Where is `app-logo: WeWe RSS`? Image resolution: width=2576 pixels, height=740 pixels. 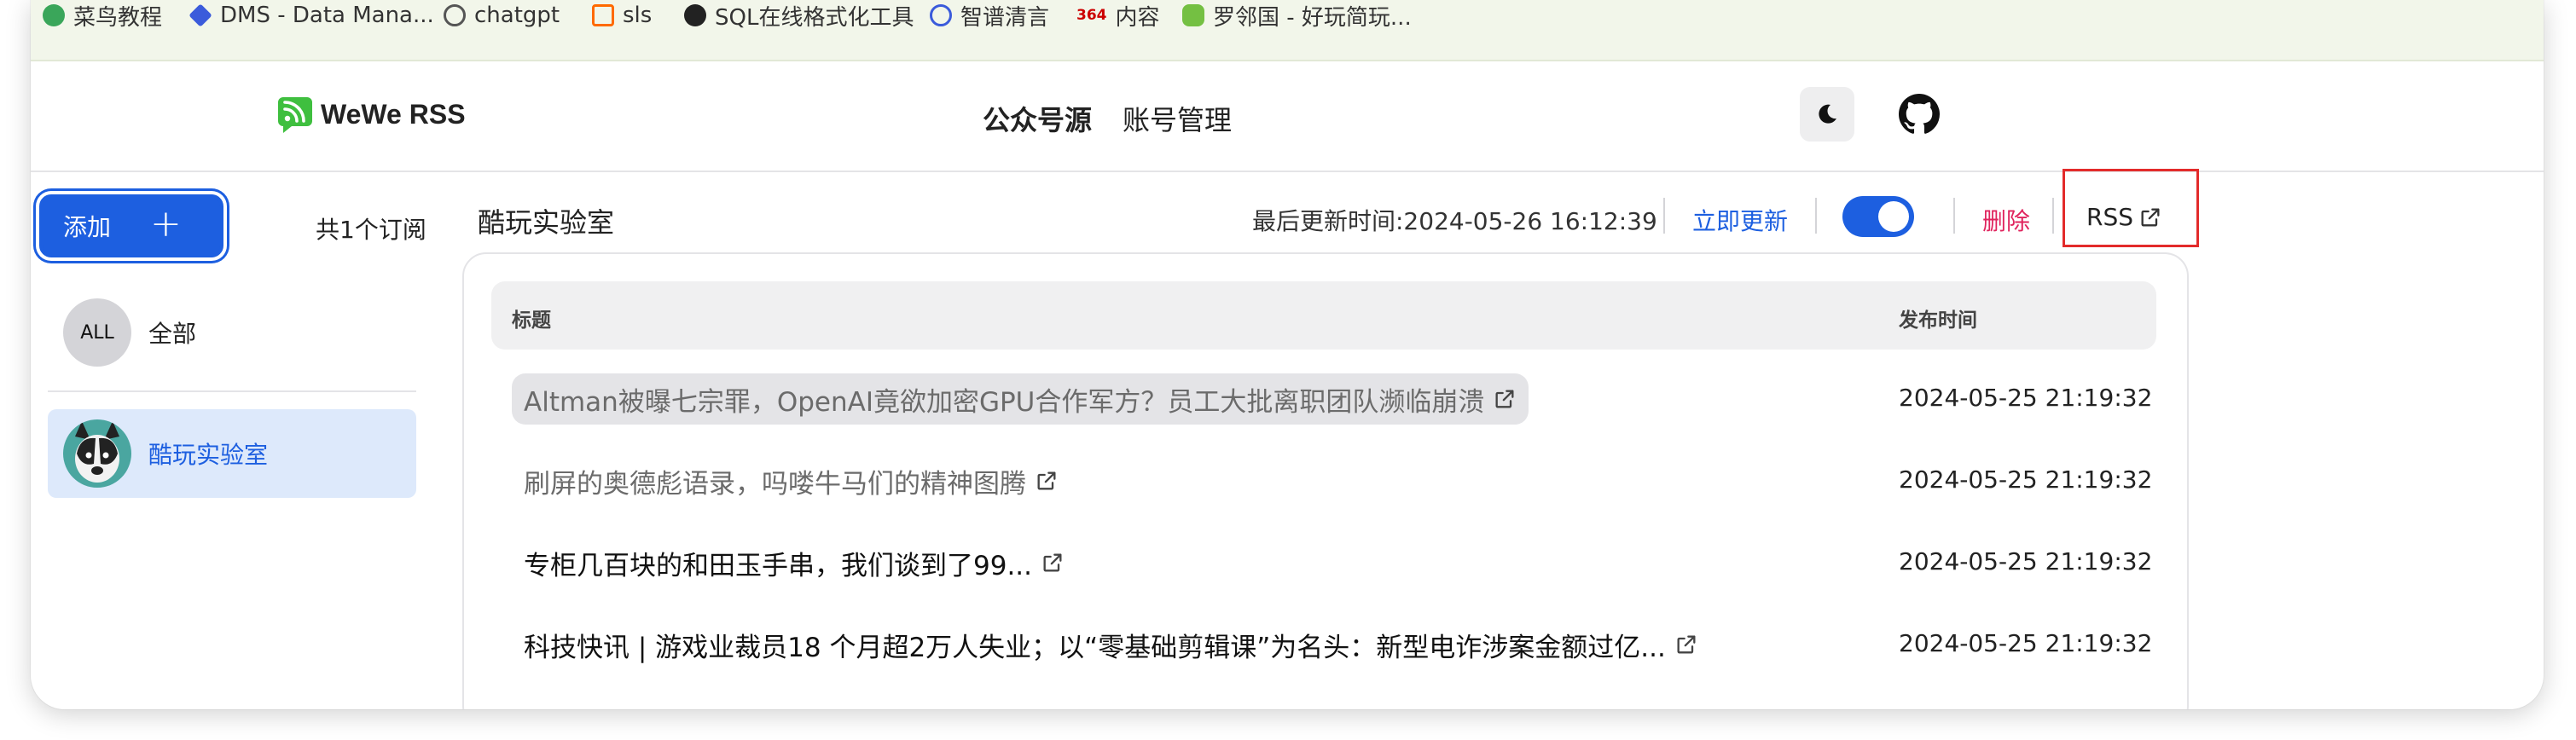 app-logo: WeWe RSS is located at coordinates (370, 114).